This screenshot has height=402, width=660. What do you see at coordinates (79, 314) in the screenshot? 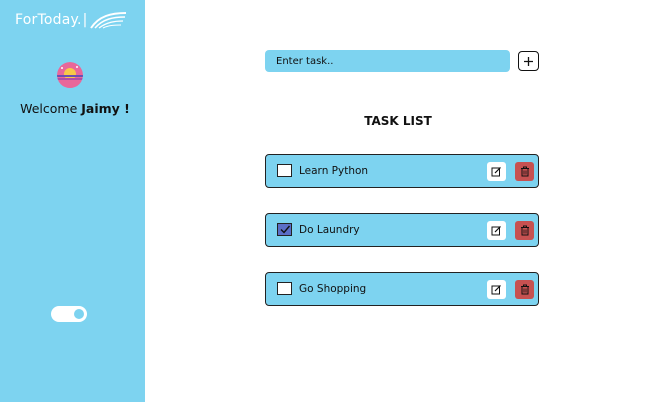
I see `toggle-knob` at bounding box center [79, 314].